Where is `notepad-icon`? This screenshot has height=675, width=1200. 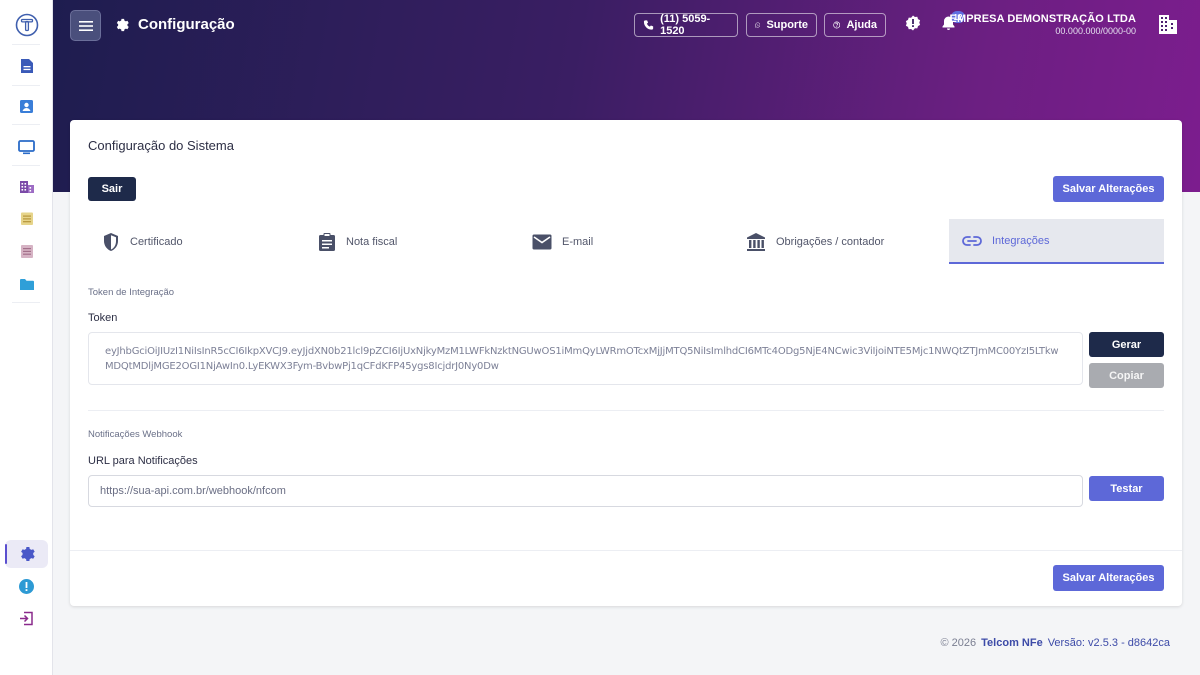 notepad-icon is located at coordinates (26, 218).